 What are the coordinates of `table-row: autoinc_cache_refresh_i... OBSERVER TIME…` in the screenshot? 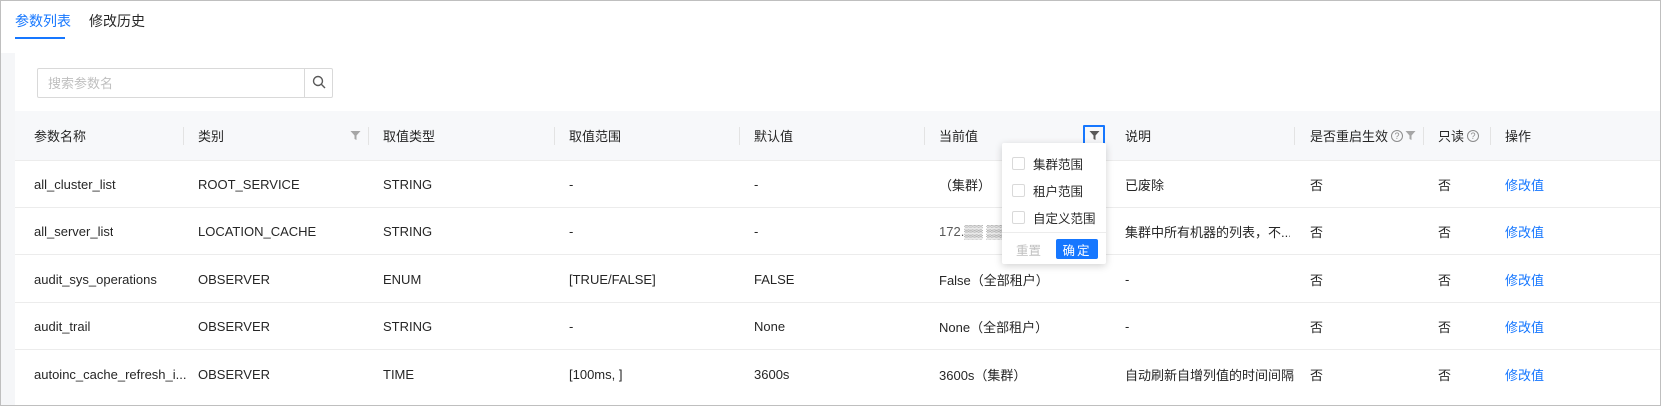 It's located at (837, 374).